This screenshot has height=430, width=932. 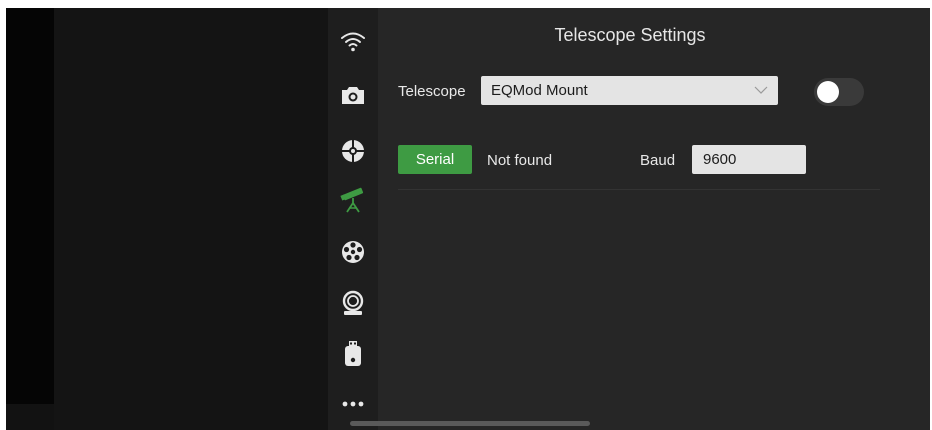 I want to click on baud-input, so click(x=749, y=159).